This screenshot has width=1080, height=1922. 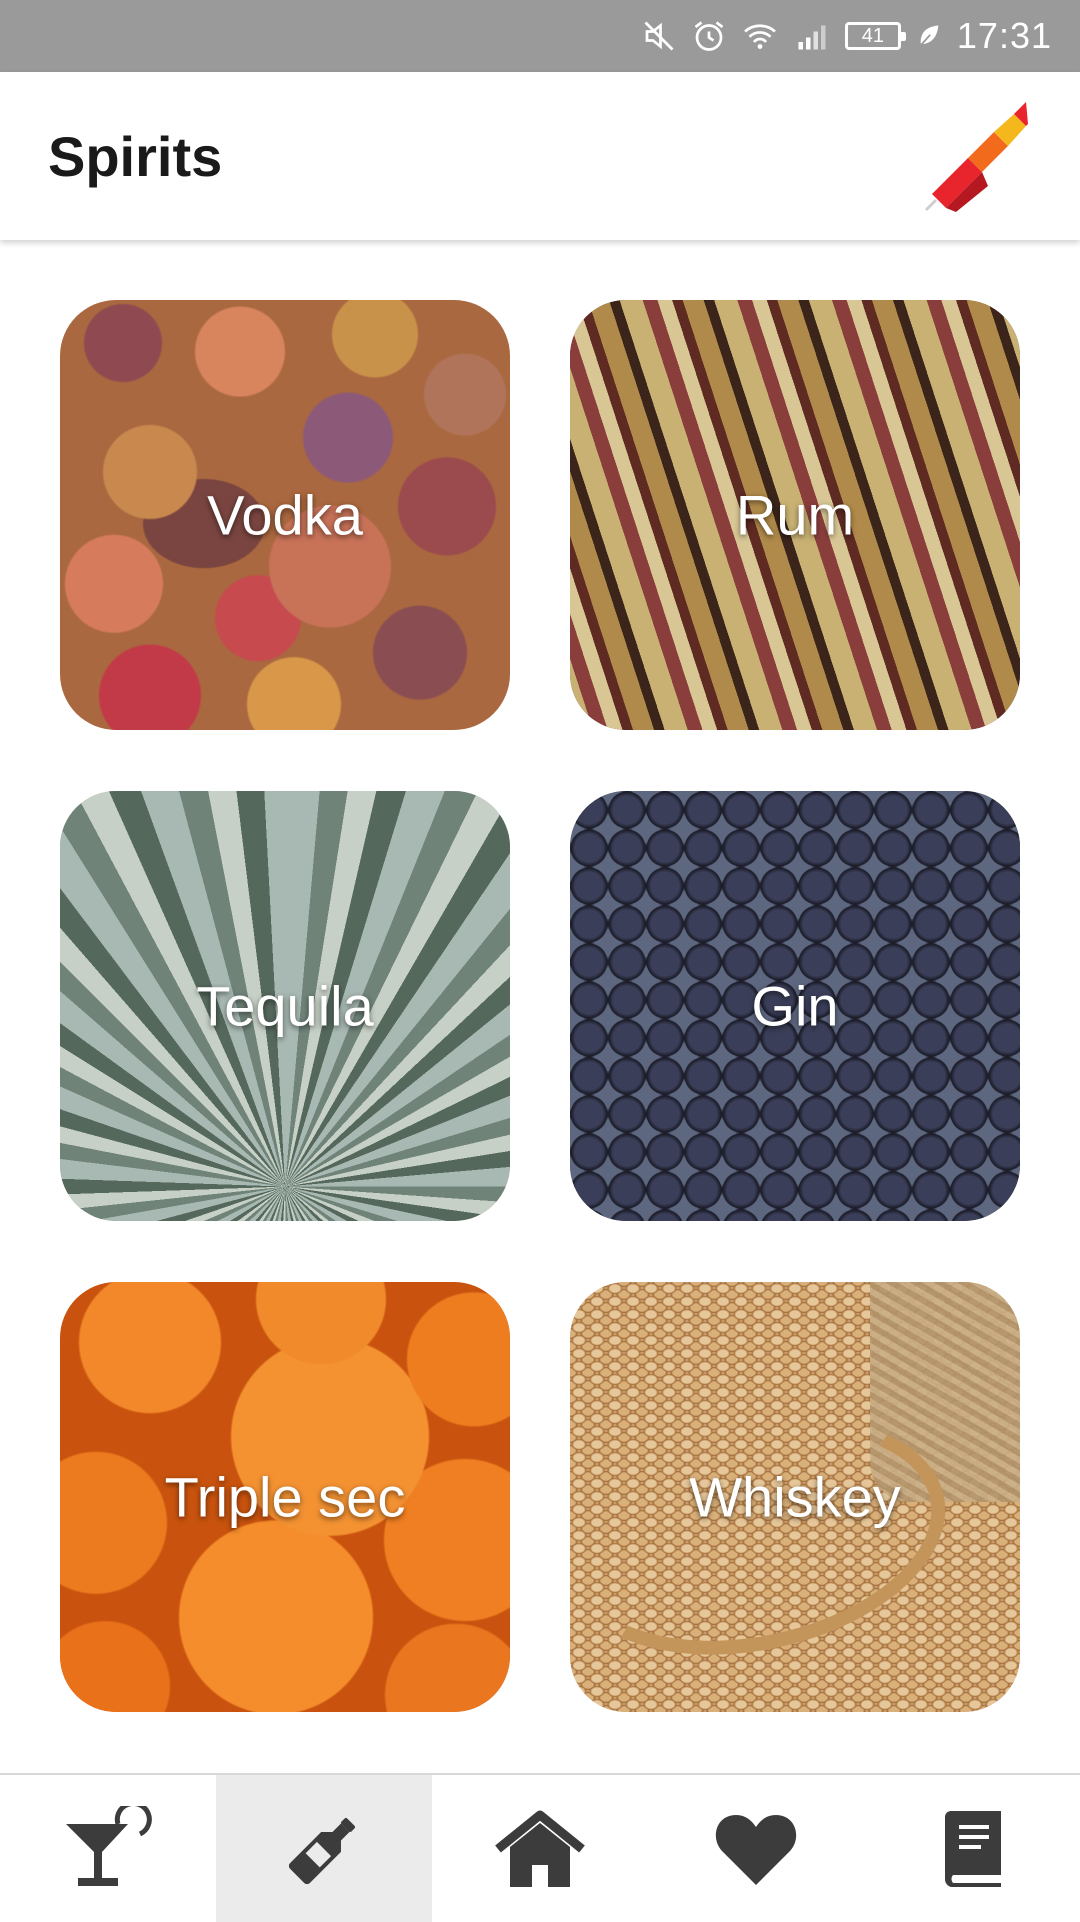 What do you see at coordinates (135, 156) in the screenshot?
I see `page-title: Spirits` at bounding box center [135, 156].